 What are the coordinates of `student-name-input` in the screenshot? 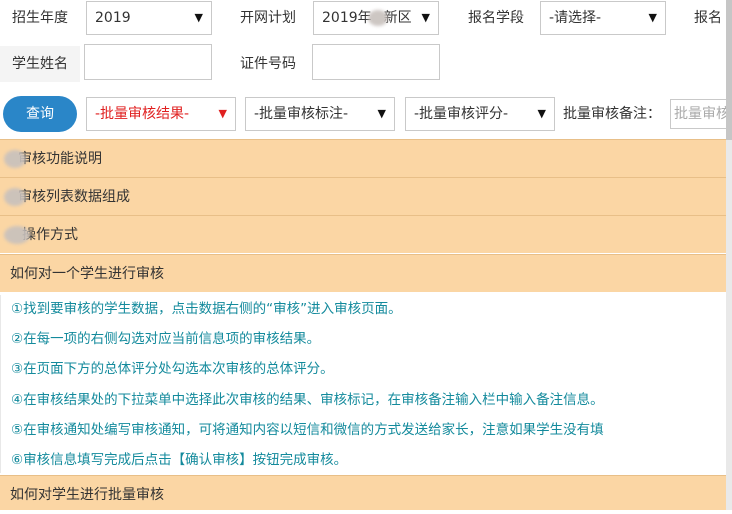 It's located at (148, 62).